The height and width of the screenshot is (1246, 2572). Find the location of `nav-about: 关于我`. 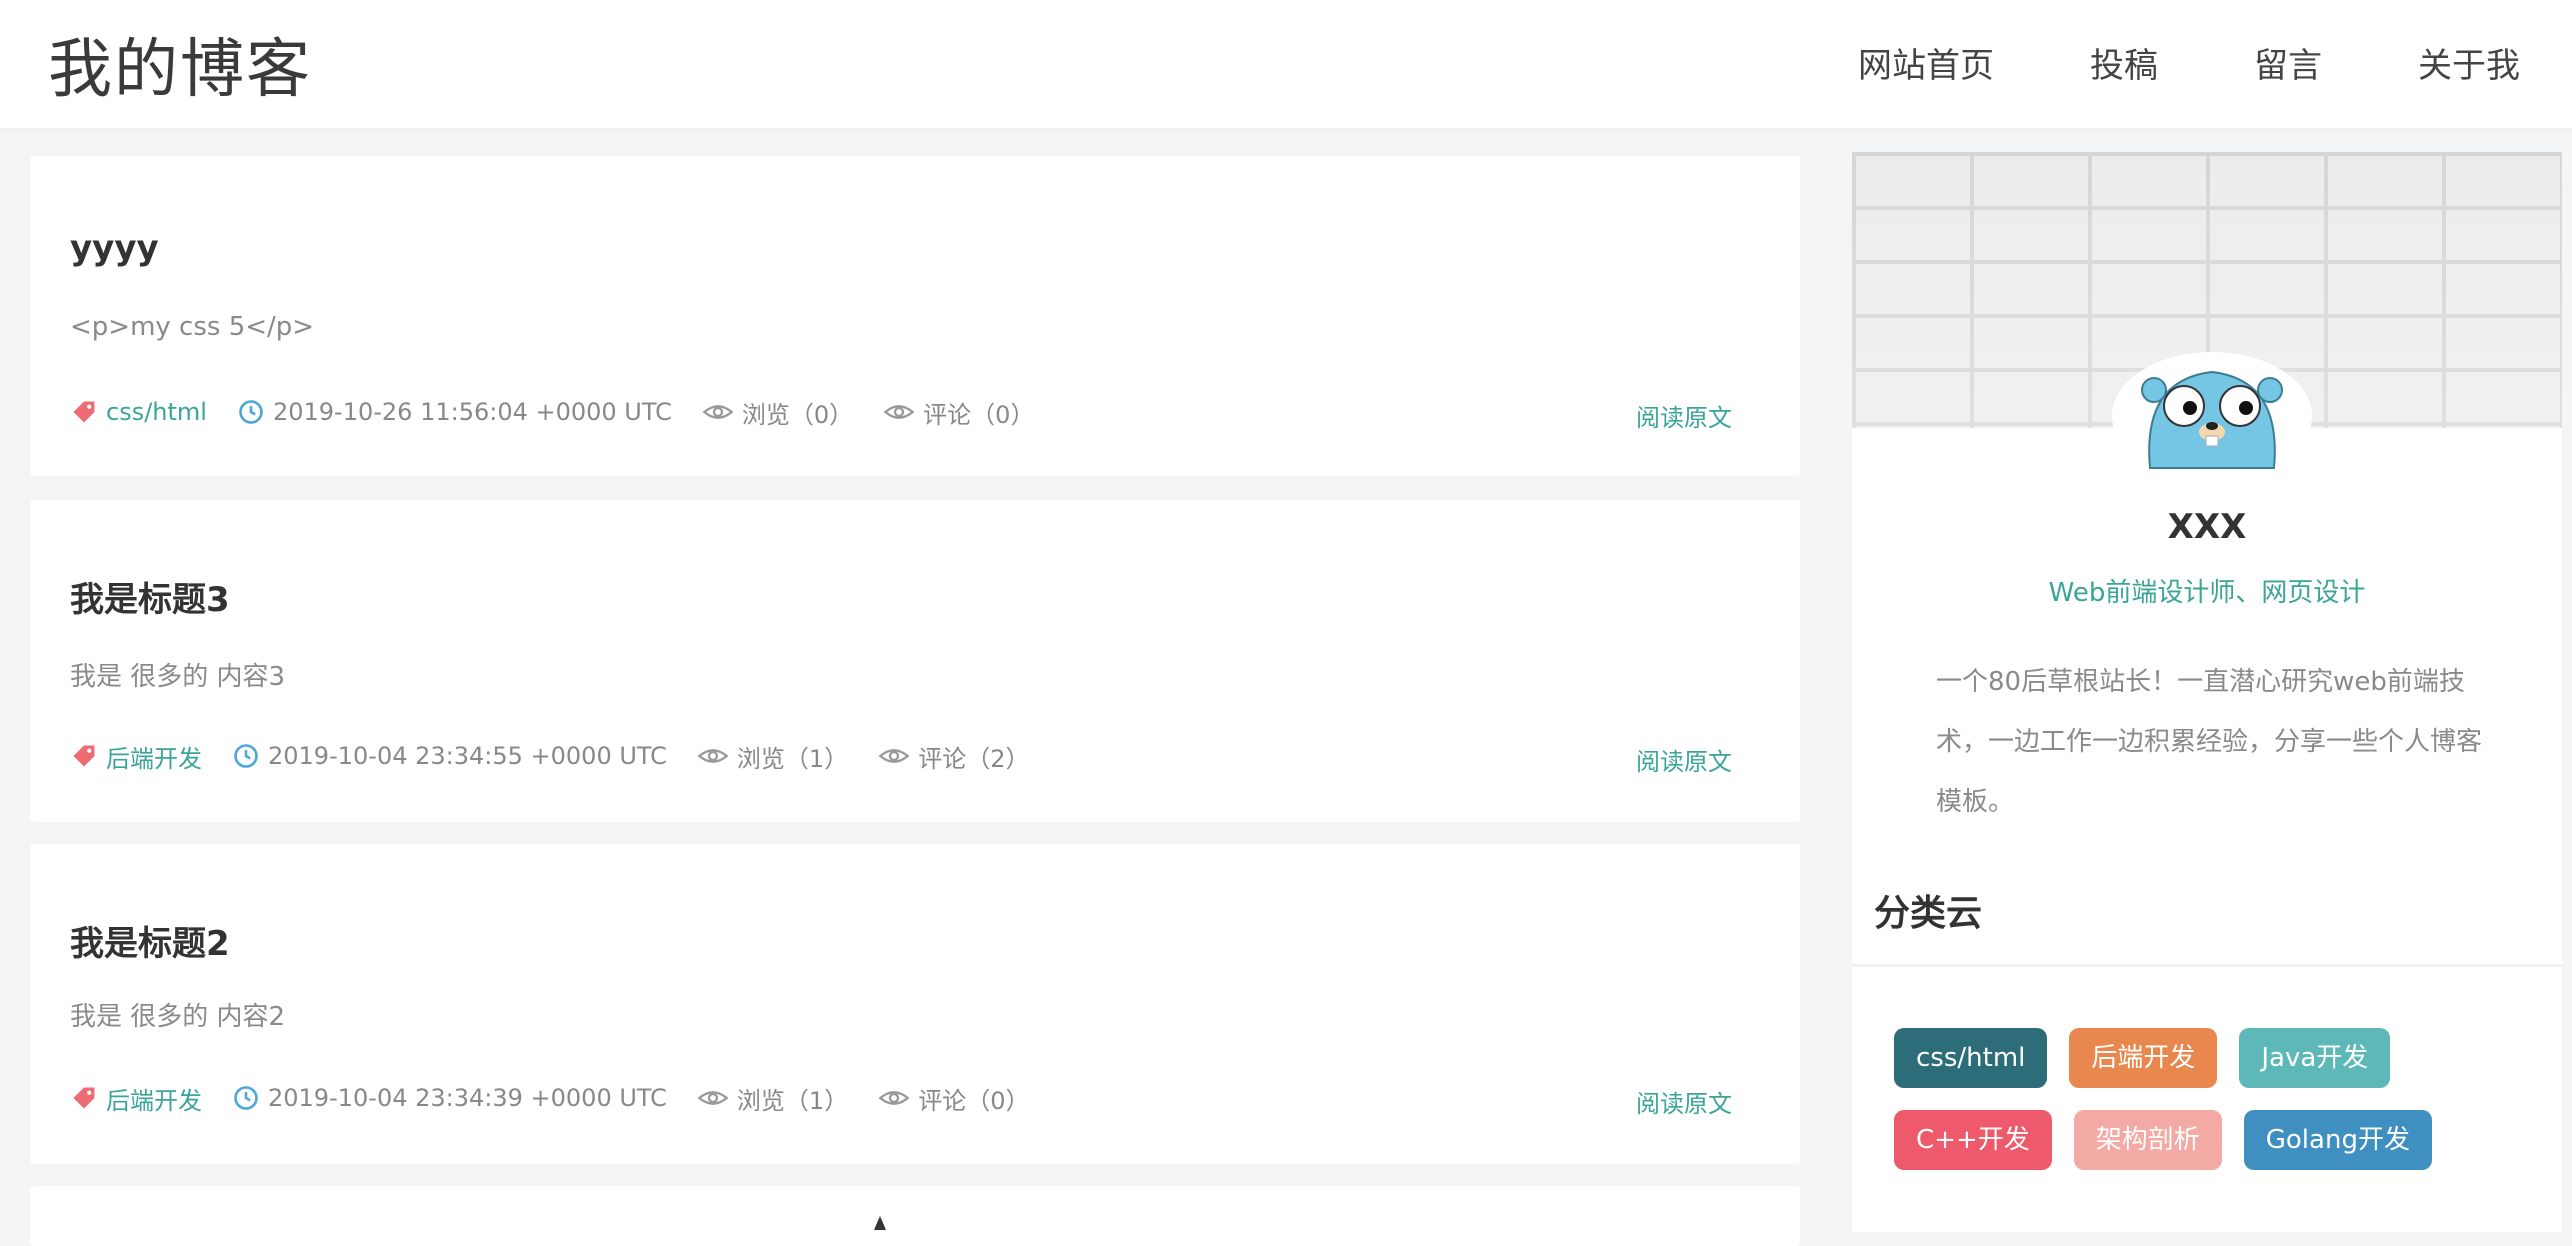

nav-about: 关于我 is located at coordinates (2469, 62).